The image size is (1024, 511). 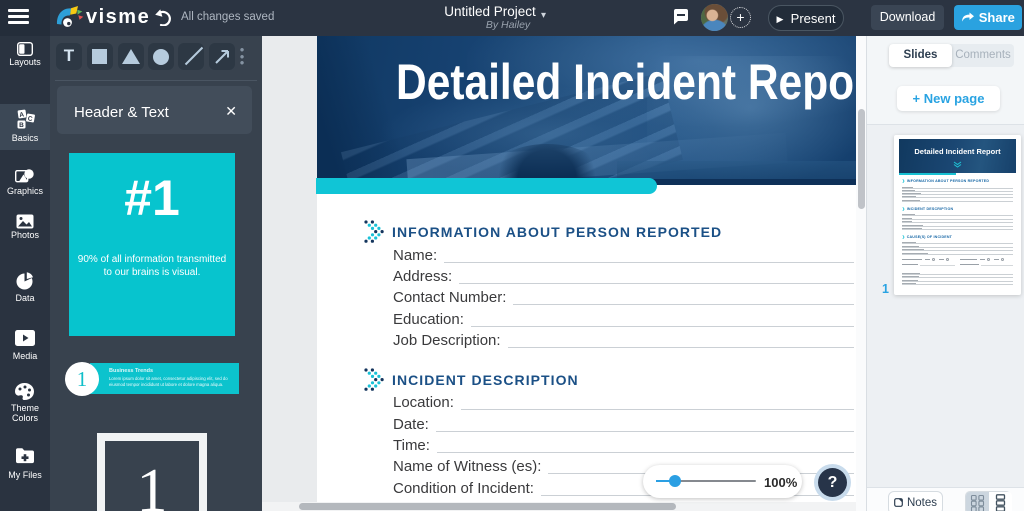 I want to click on svg-text: B, so click(x=21, y=125).